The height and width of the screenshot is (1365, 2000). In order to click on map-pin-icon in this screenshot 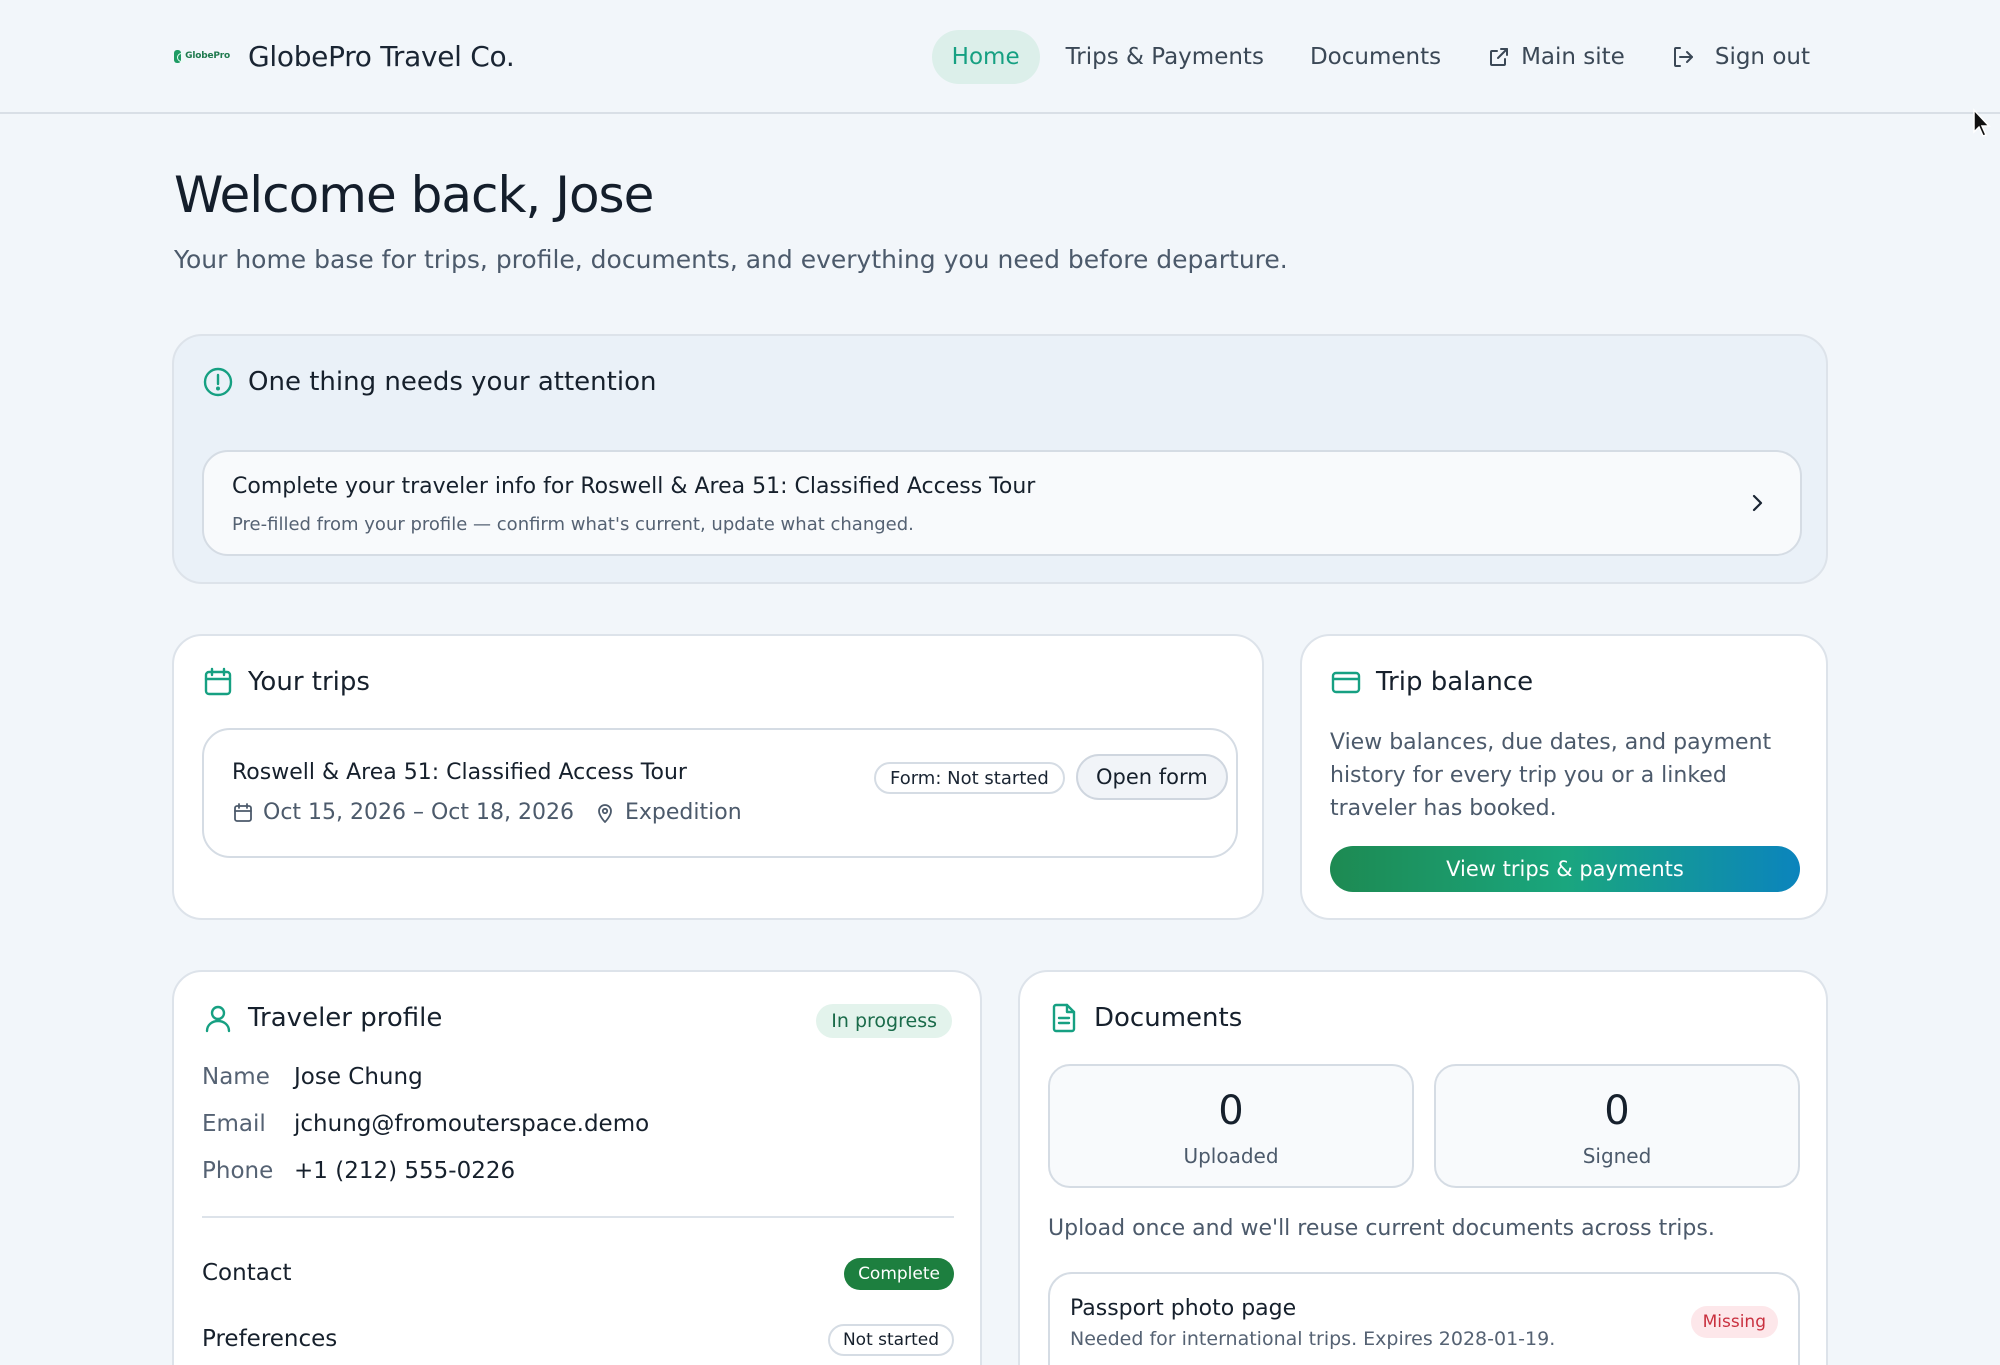, I will do `click(605, 813)`.